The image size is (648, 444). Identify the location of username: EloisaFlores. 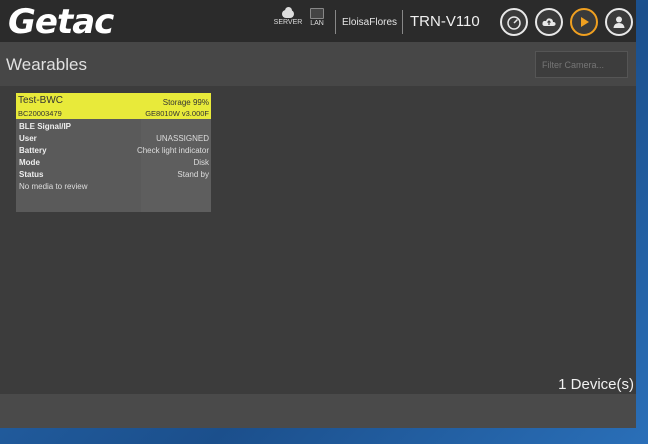
(369, 22).